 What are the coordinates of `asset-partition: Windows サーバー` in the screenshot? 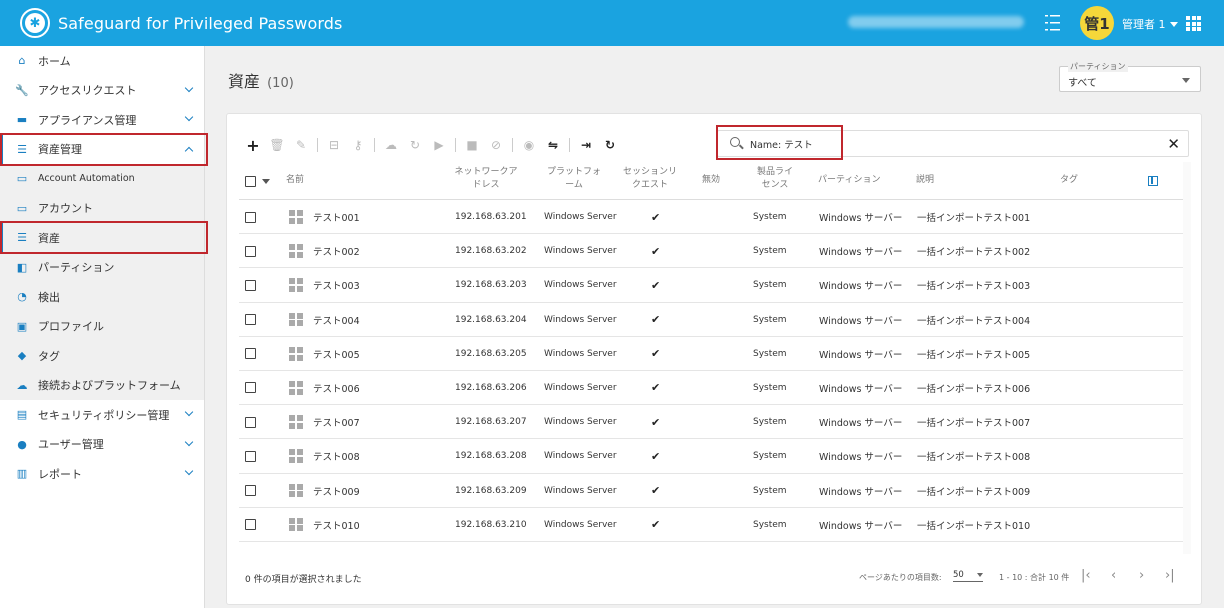 It's located at (861, 321).